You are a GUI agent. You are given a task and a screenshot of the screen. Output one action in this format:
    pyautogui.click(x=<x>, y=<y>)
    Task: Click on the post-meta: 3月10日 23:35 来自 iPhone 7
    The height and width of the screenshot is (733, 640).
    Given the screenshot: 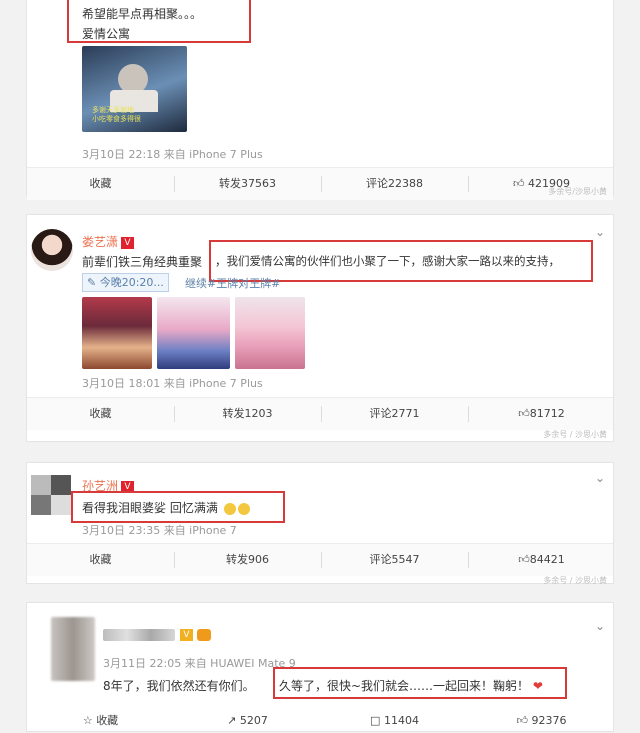 What is the action you would take?
    pyautogui.click(x=159, y=530)
    